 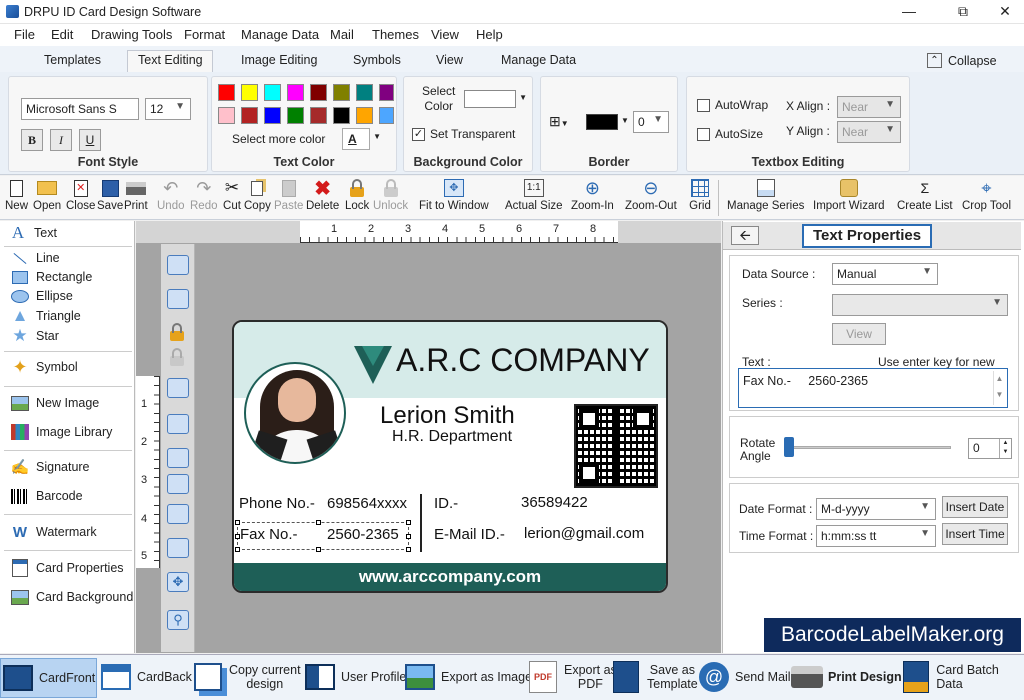 What do you see at coordinates (446, 503) in the screenshot?
I see `id-label: ID.-` at bounding box center [446, 503].